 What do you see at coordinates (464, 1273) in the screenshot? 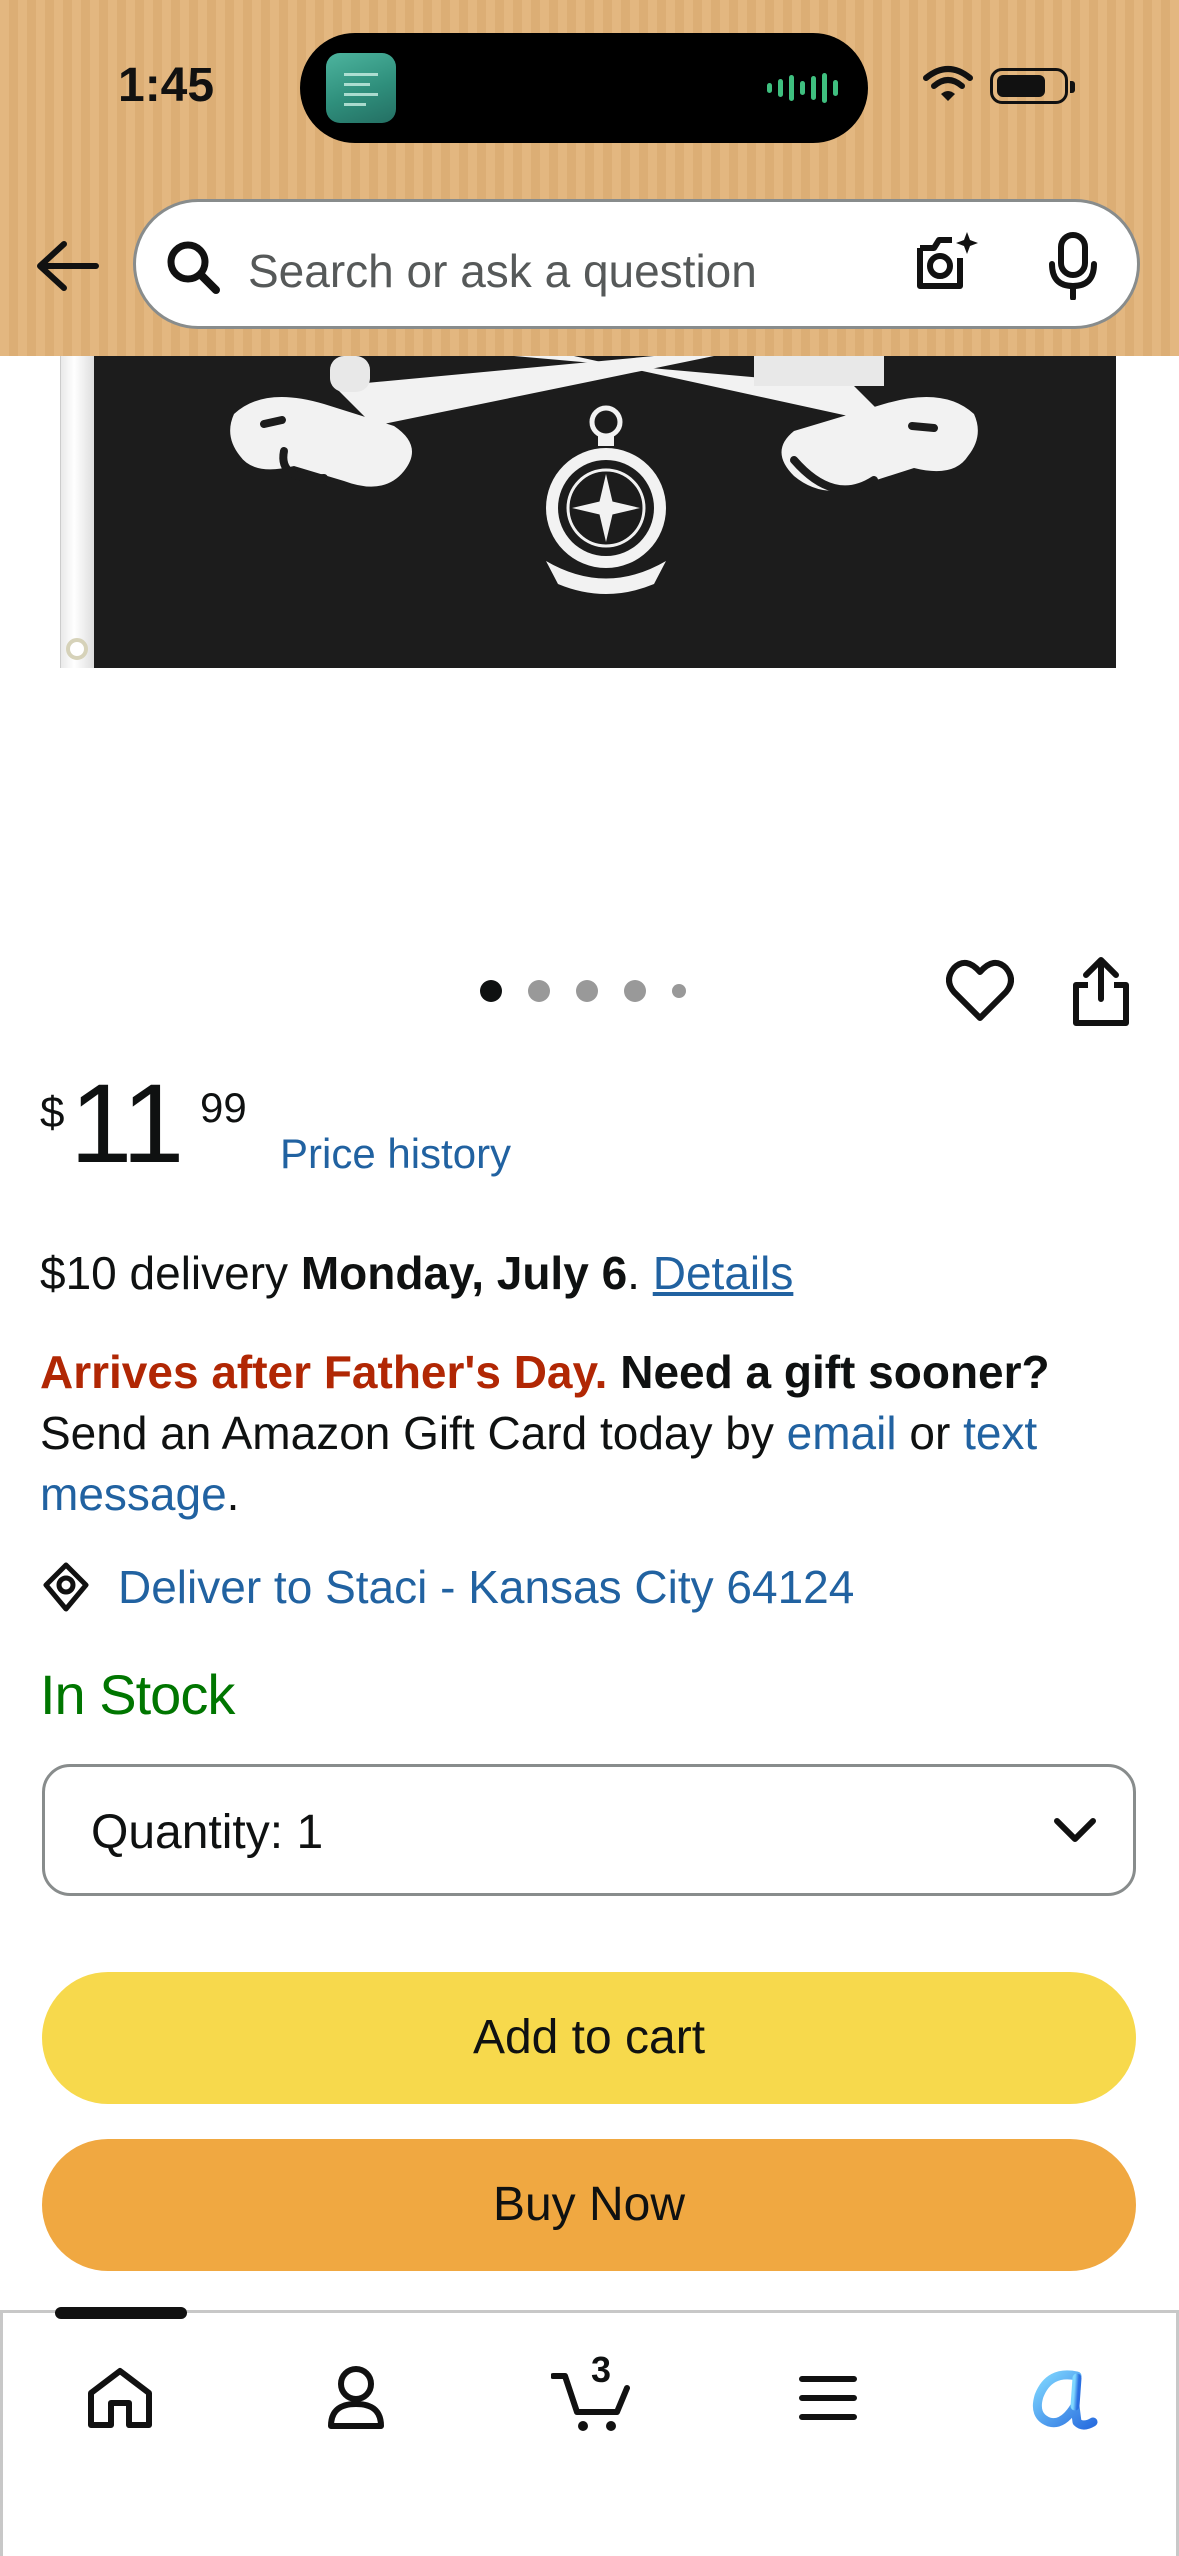
I see `delivery-date: Monday, July 6` at bounding box center [464, 1273].